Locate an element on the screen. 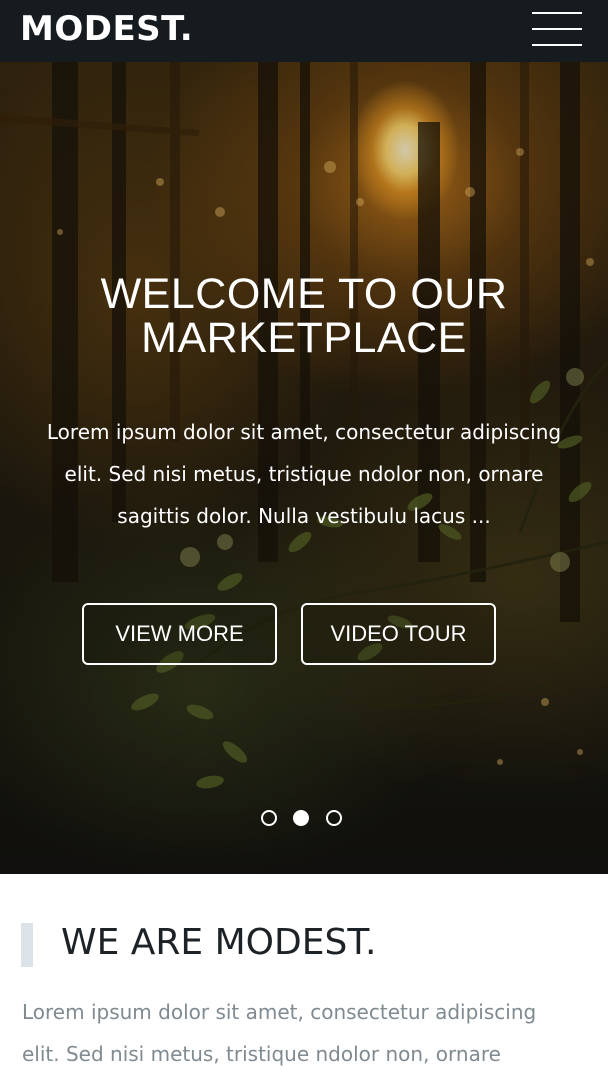 The width and height of the screenshot is (608, 1081). hero-title-line: WELCOME TO OUR is located at coordinates (304, 294).